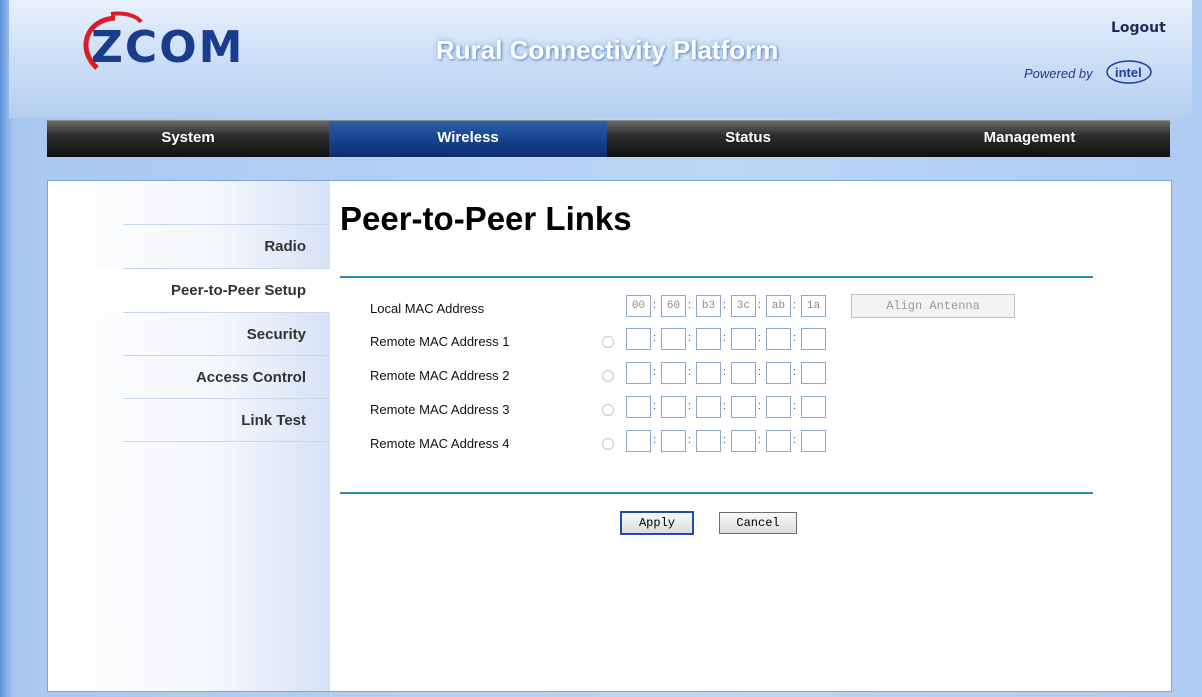 This screenshot has width=1202, height=697. I want to click on sidebar-item-radio: Radio, so click(285, 246).